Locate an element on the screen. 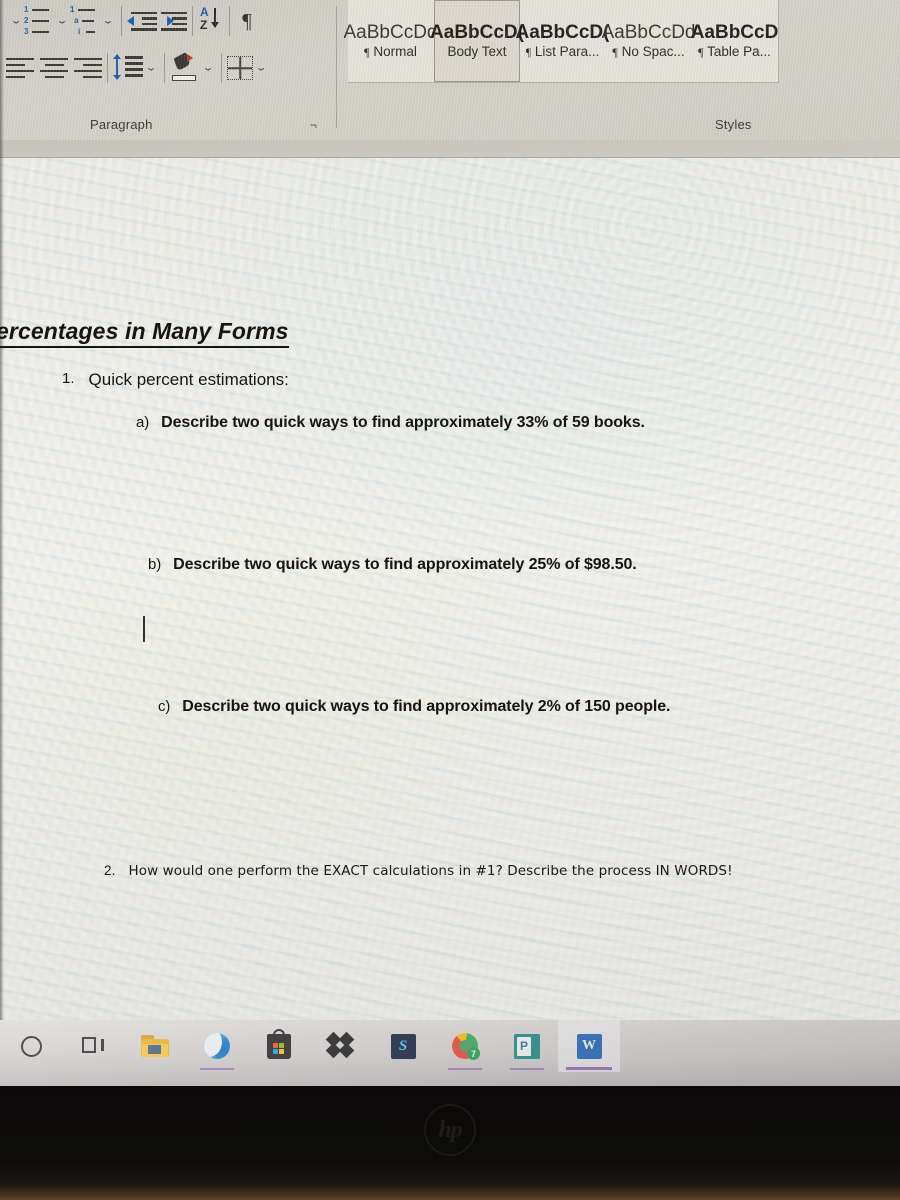 This screenshot has width=900, height=1200. align-right-button is located at coordinates (86, 68).